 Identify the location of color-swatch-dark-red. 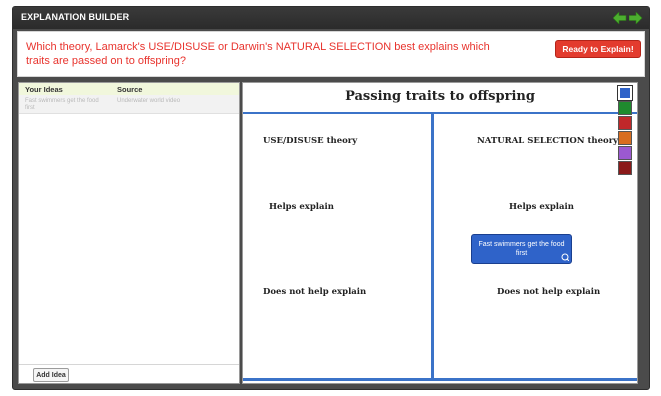
(625, 168).